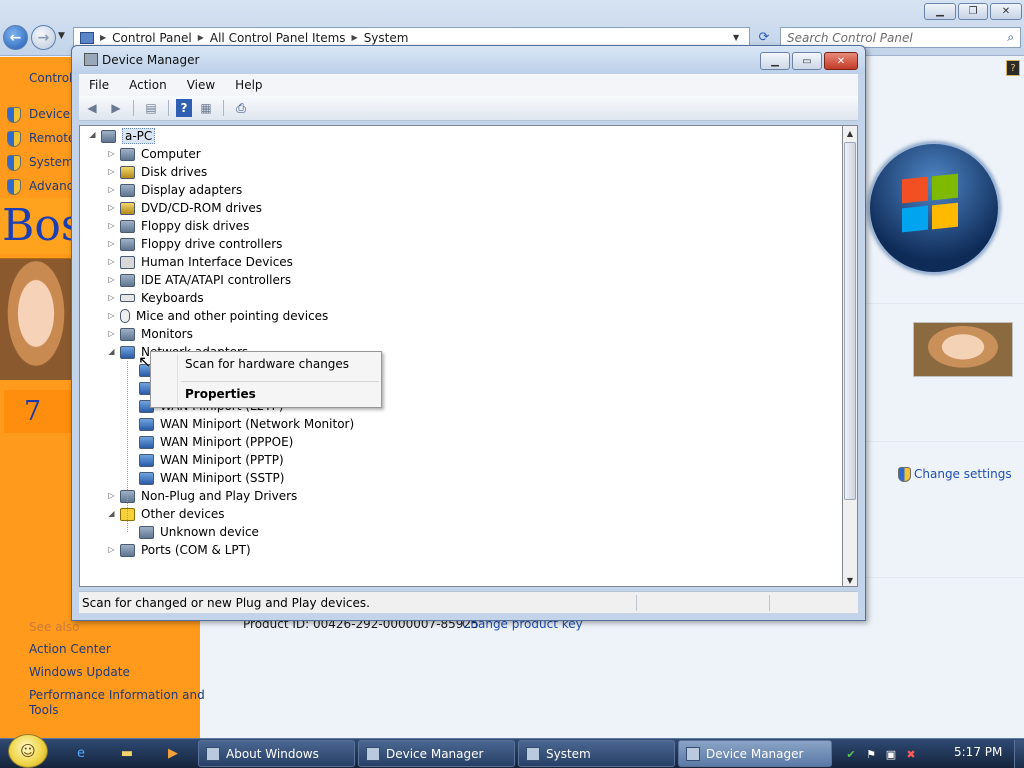 The image size is (1024, 768). What do you see at coordinates (199, 532) in the screenshot?
I see `tree-device-item: Unknown device` at bounding box center [199, 532].